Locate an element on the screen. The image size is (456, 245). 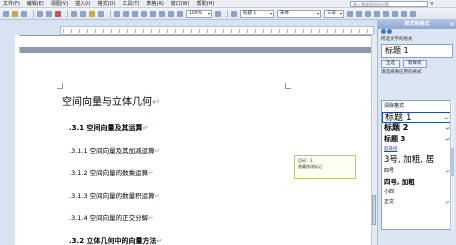
select-all-button: 全选 is located at coordinates (390, 64).